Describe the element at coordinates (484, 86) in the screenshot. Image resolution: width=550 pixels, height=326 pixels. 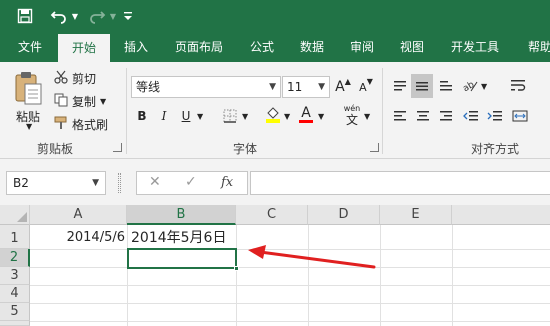
I see `orientation-dropdown-icon: ▼` at that location.